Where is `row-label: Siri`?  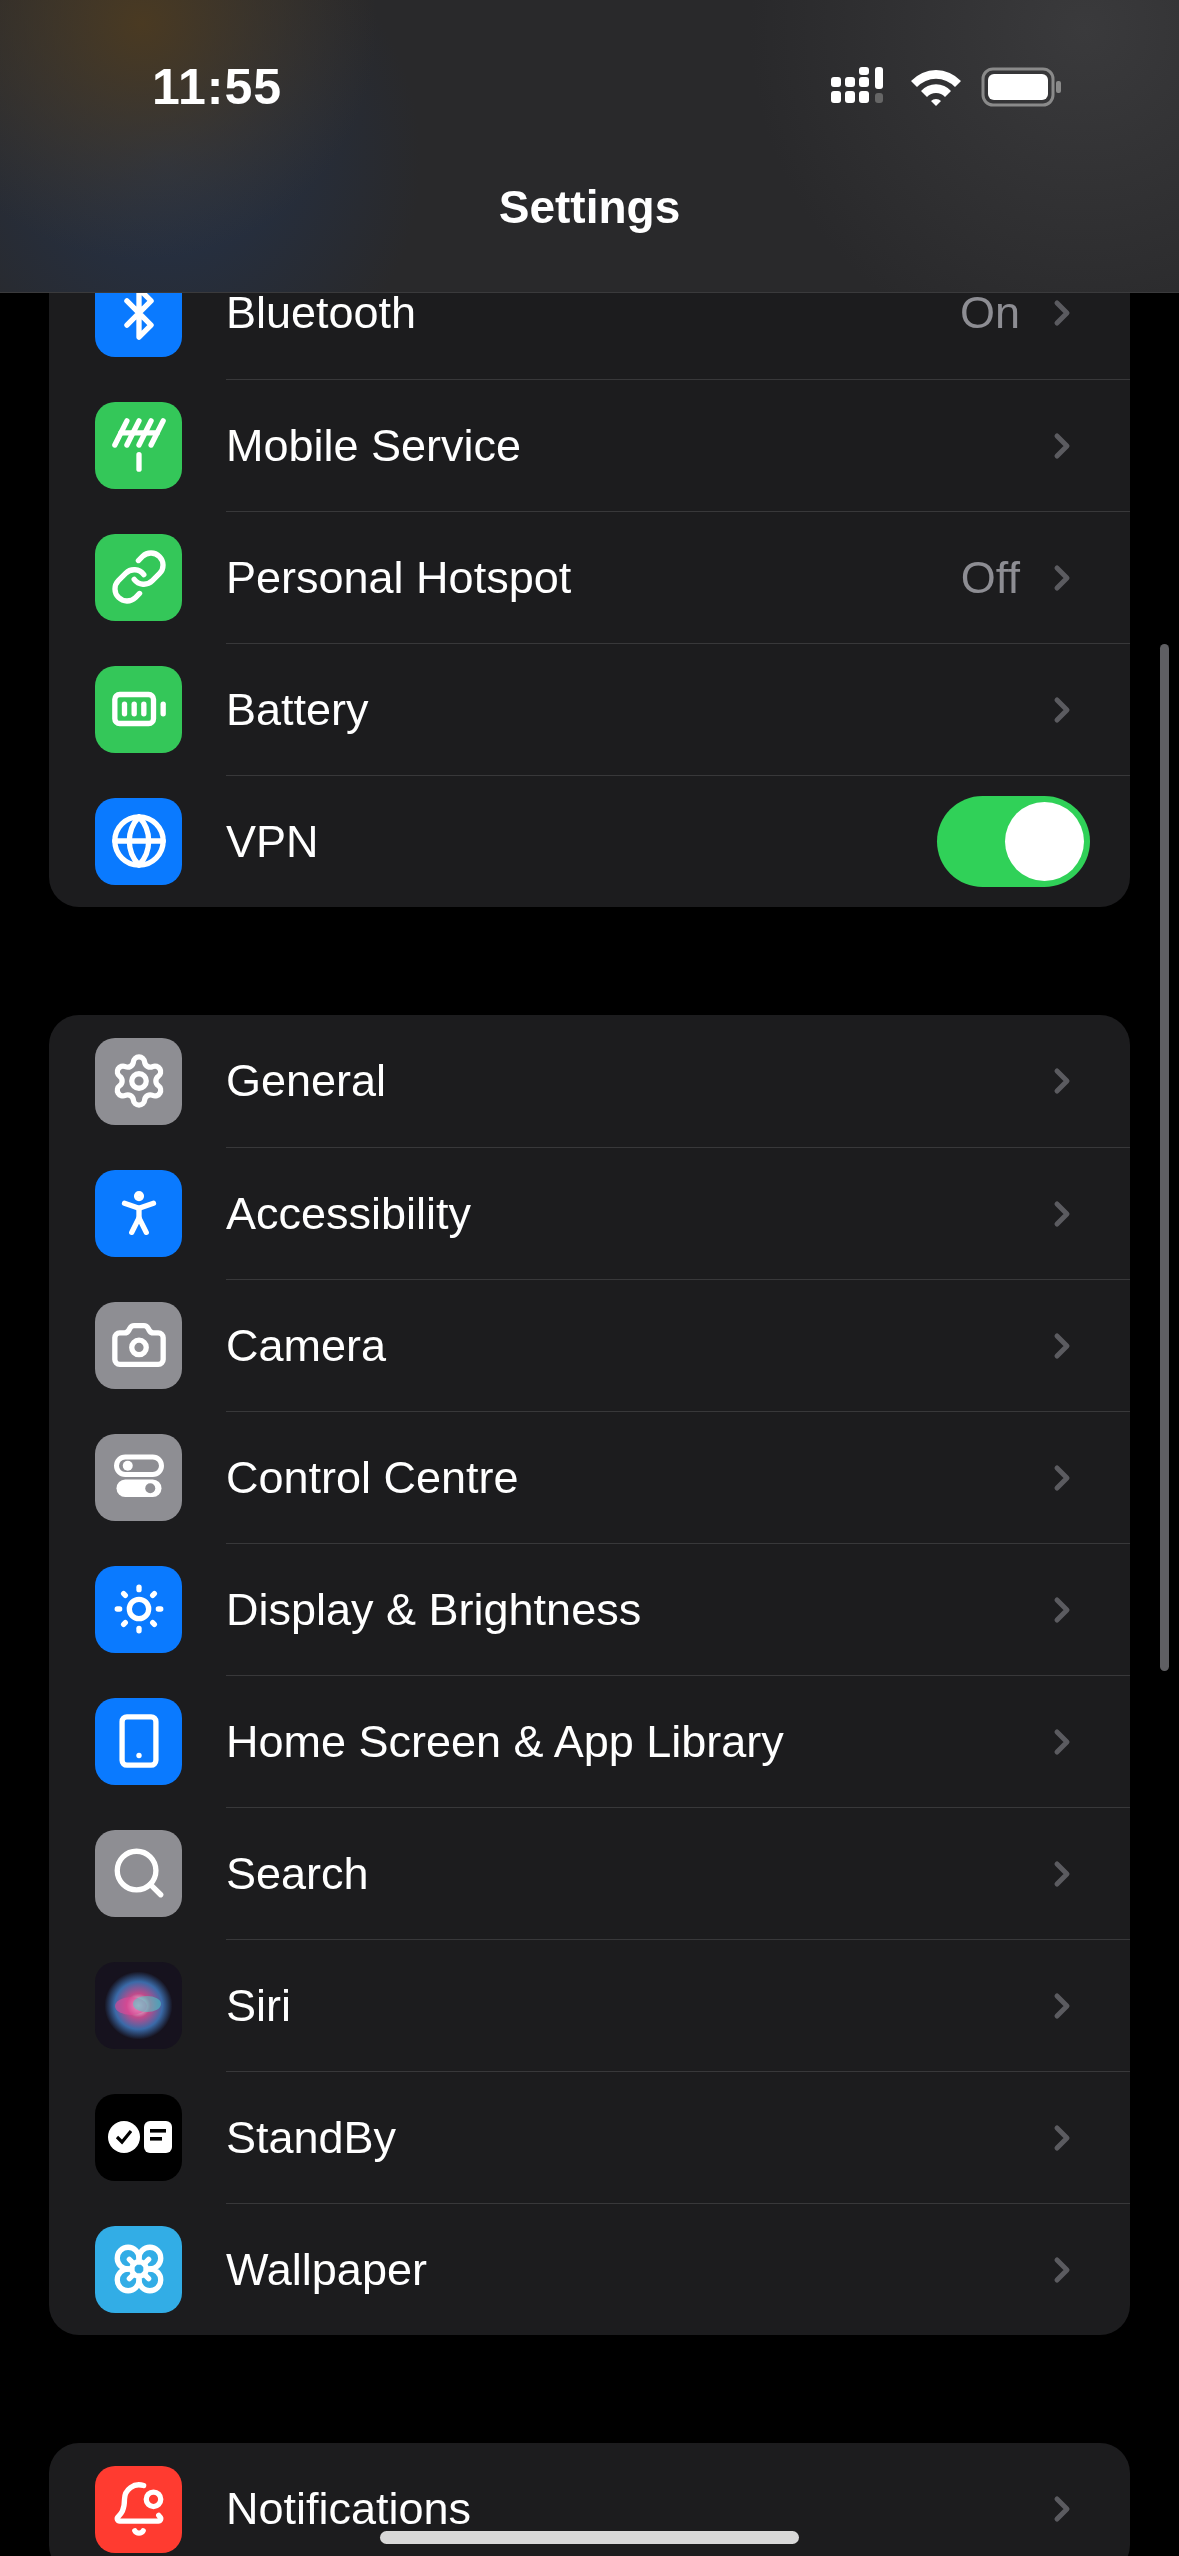
row-label: Siri is located at coordinates (258, 2005).